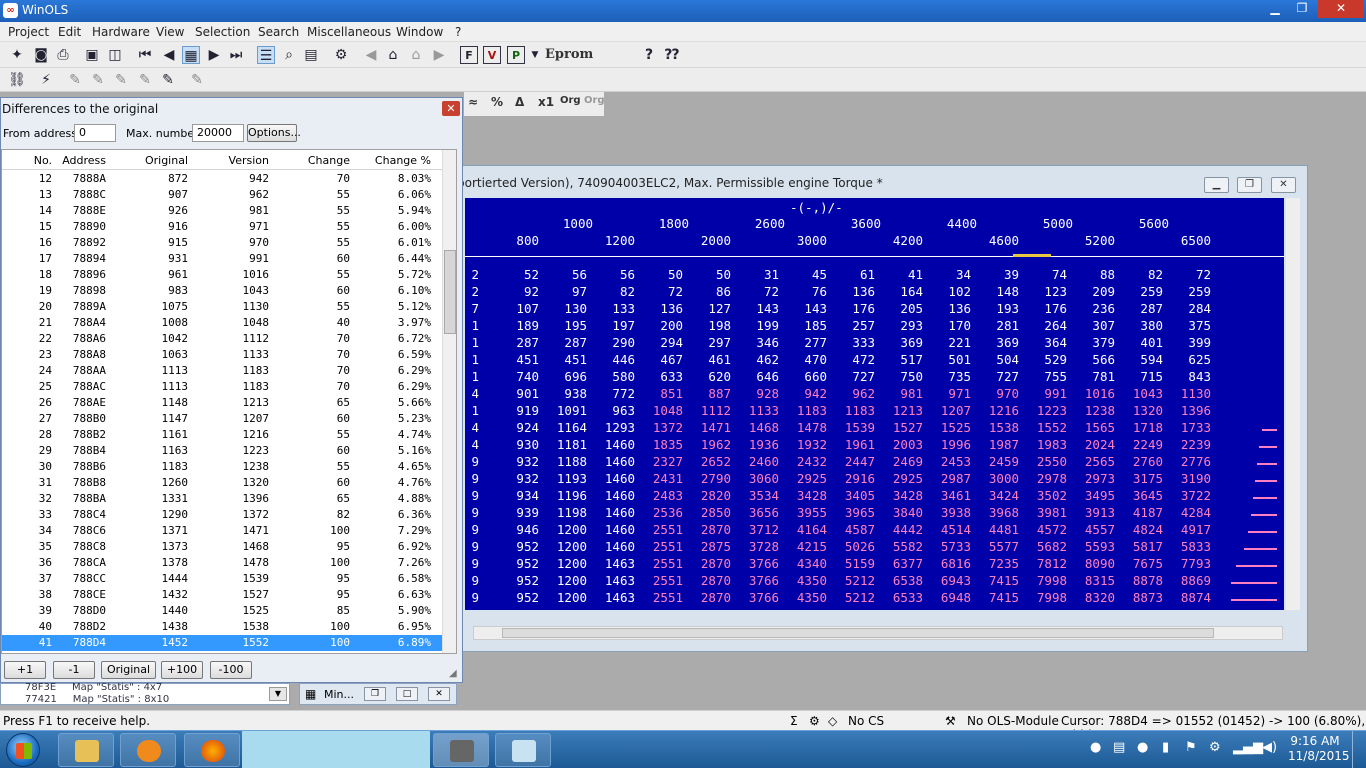  What do you see at coordinates (1045, 359) in the screenshot?
I see `map-cell: 529` at bounding box center [1045, 359].